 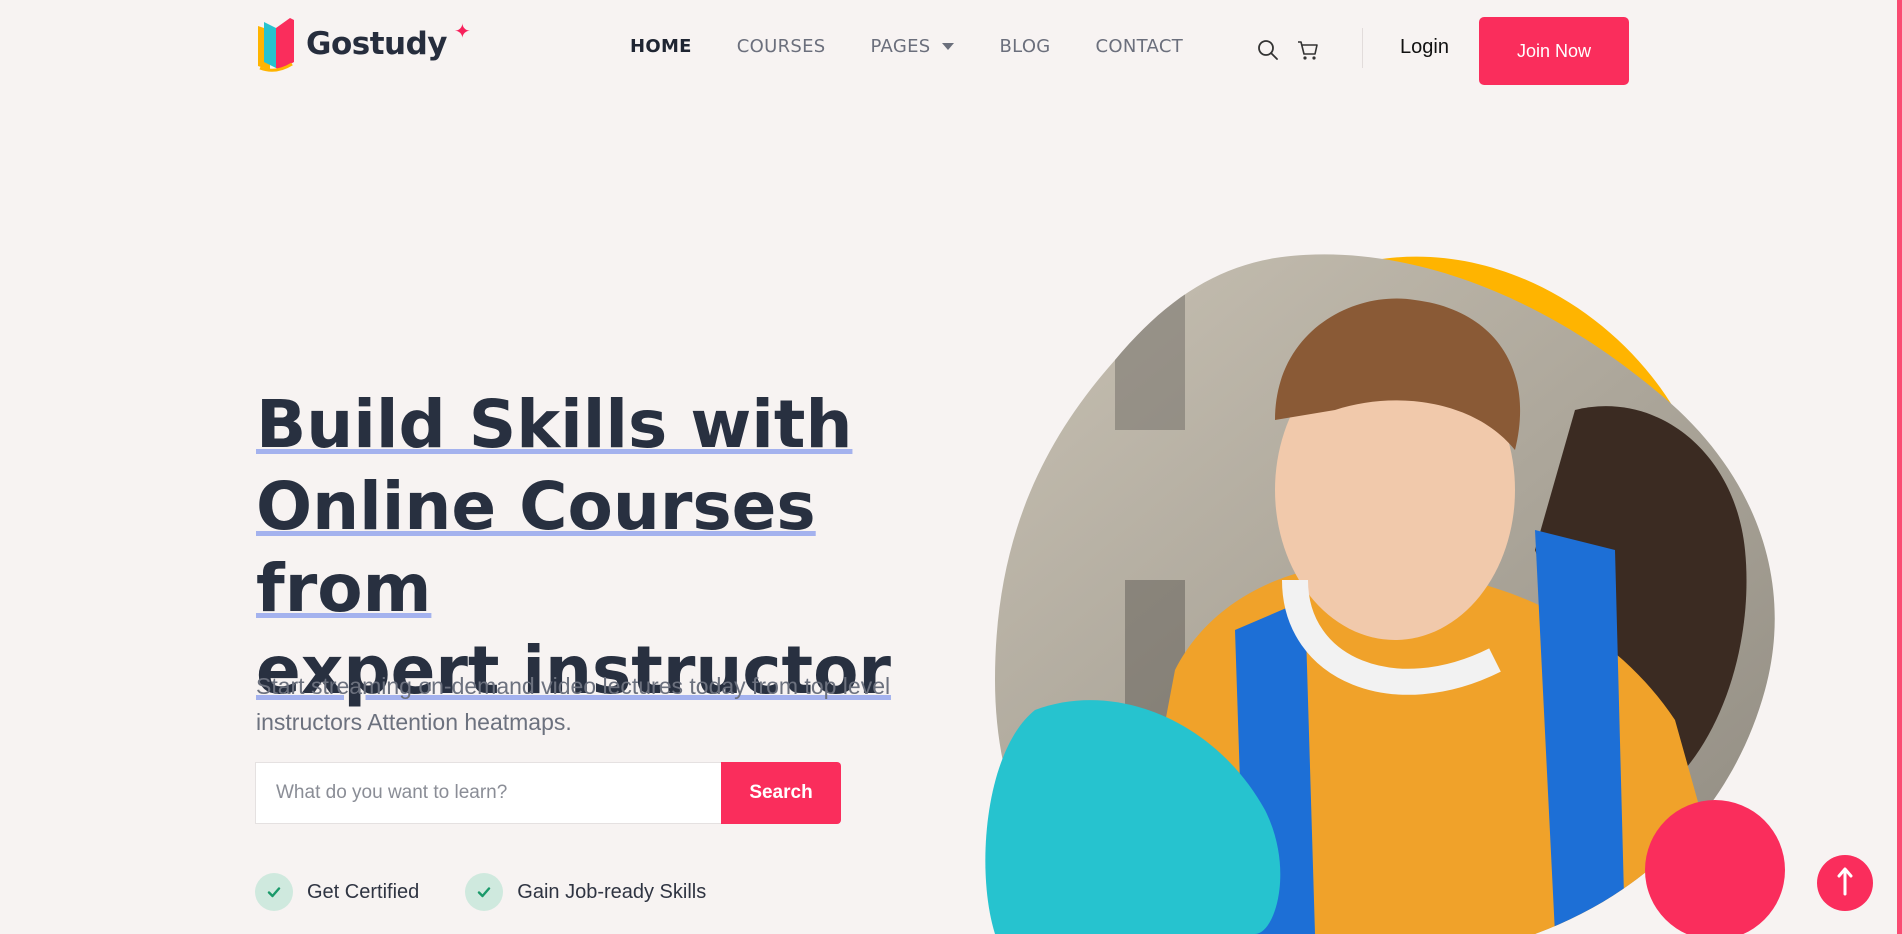 I want to click on brand-logo: Gostudy ✦, so click(x=365, y=44).